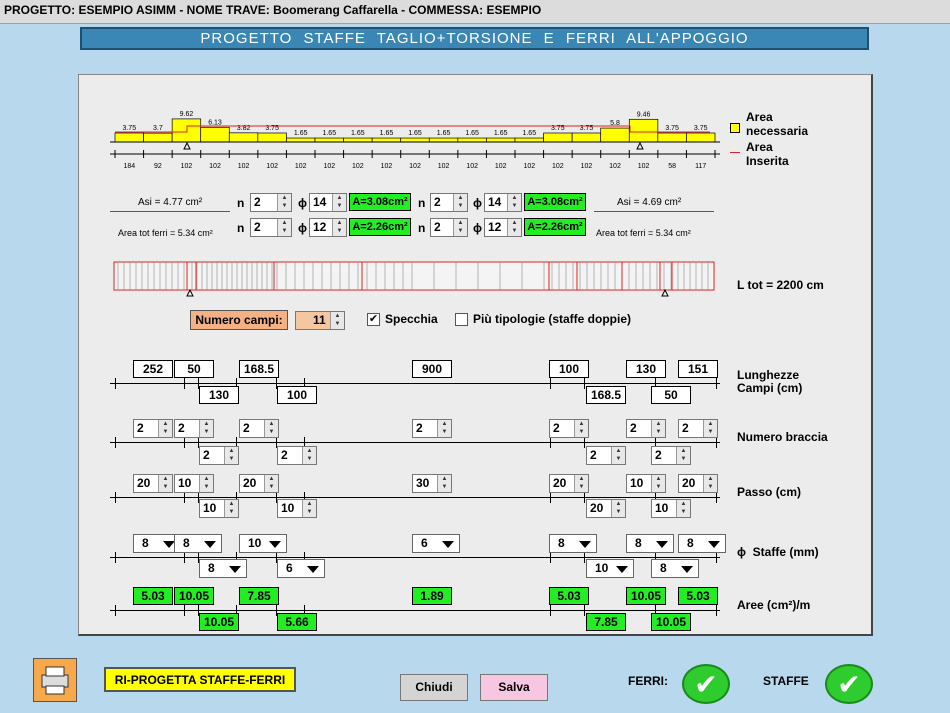  What do you see at coordinates (671, 395) in the screenshot?
I see `lunghezze-bottom-3-field: 50` at bounding box center [671, 395].